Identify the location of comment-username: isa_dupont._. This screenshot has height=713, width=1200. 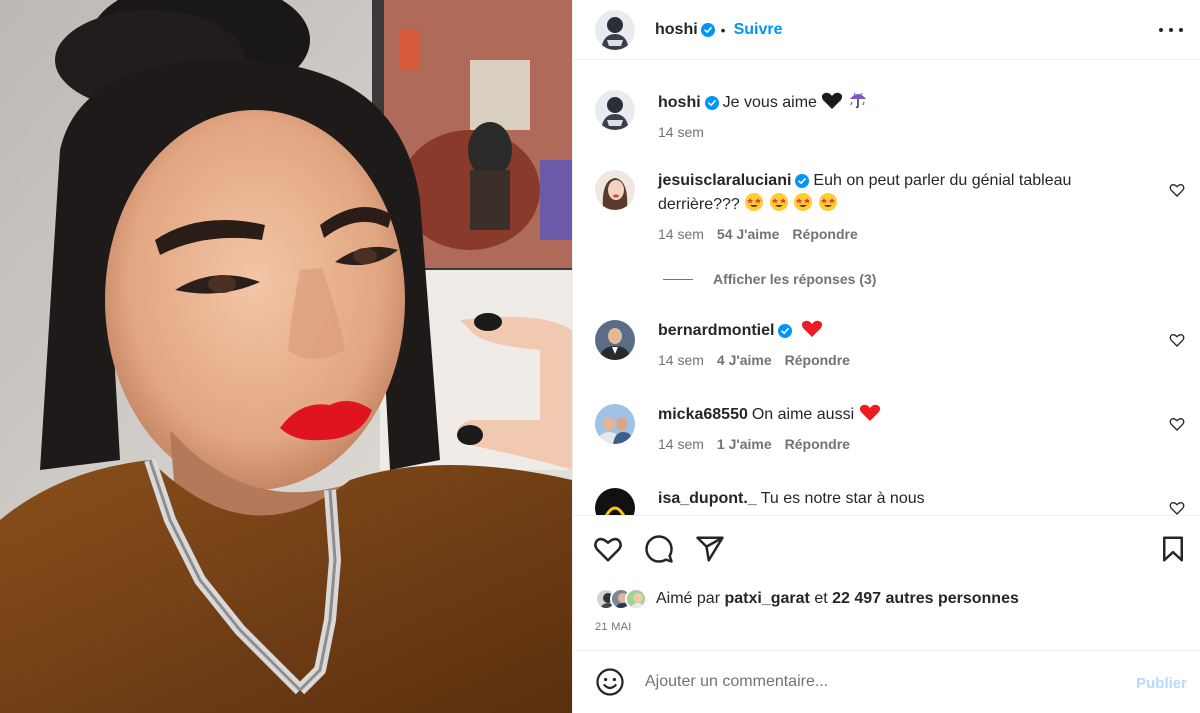
(707, 498).